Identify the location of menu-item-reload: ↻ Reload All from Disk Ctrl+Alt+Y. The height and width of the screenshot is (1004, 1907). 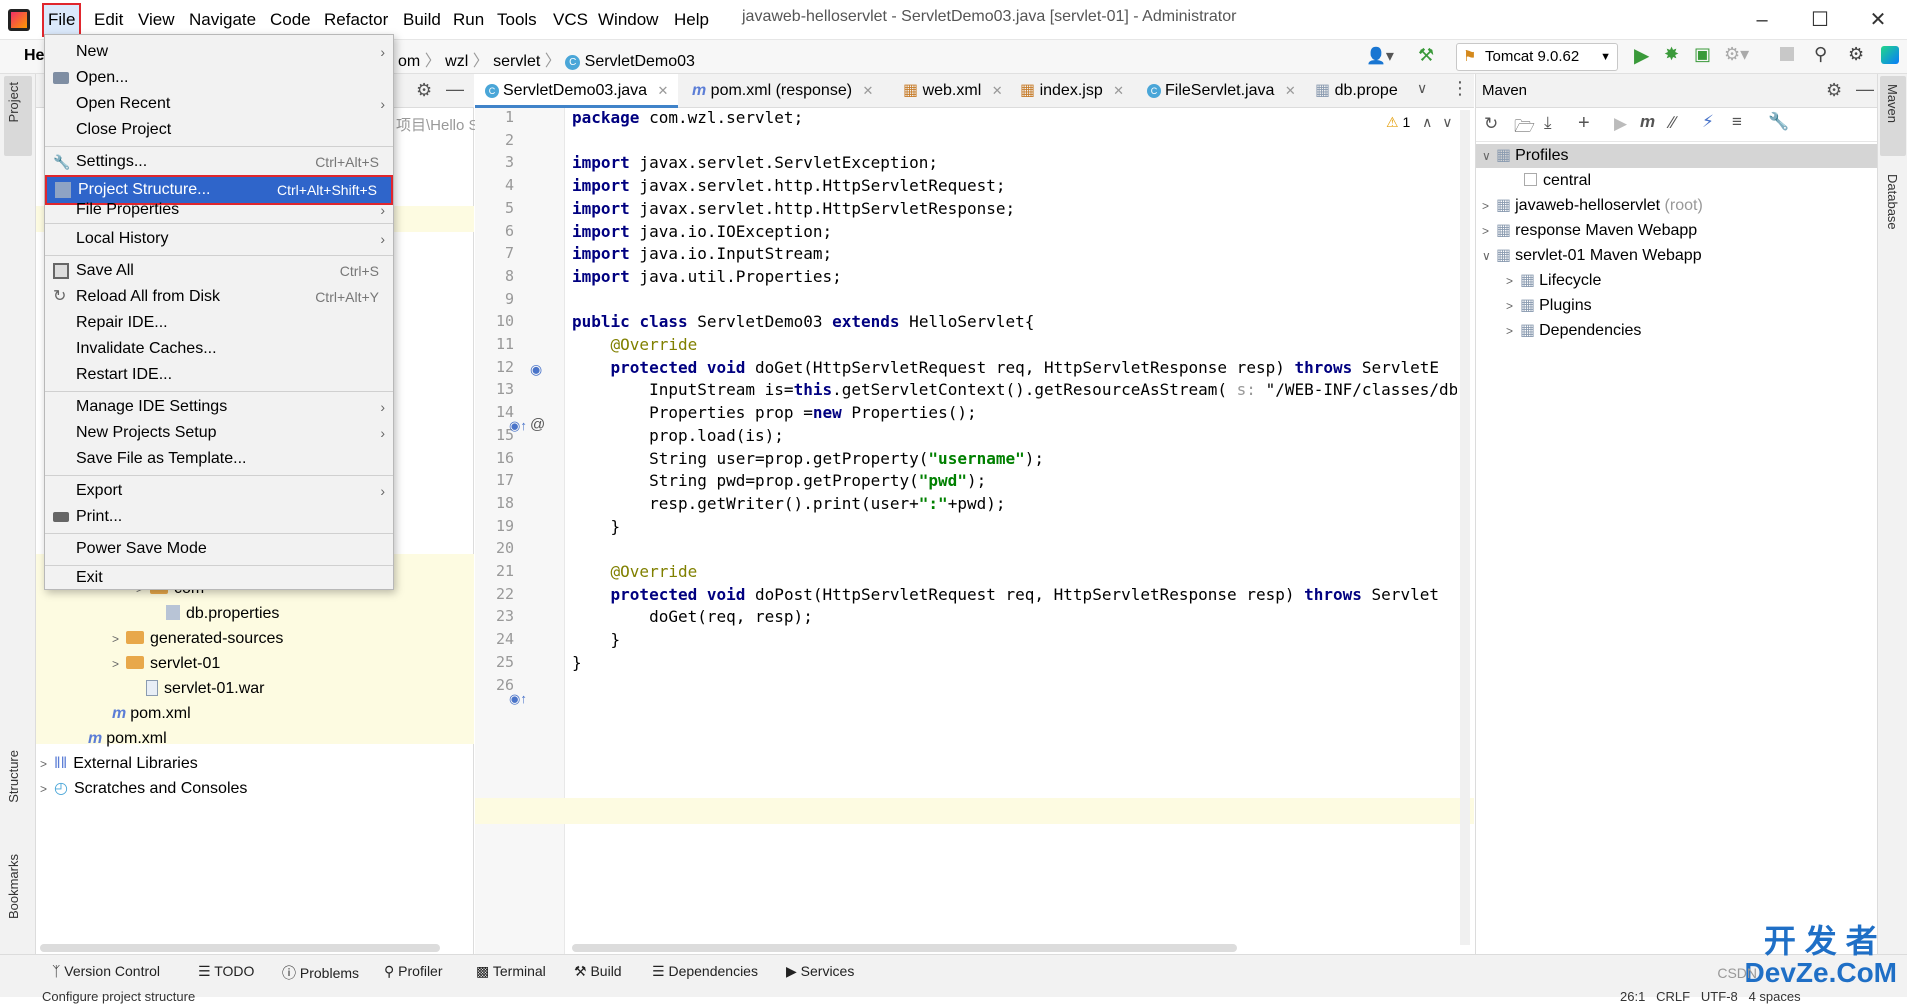
(219, 297).